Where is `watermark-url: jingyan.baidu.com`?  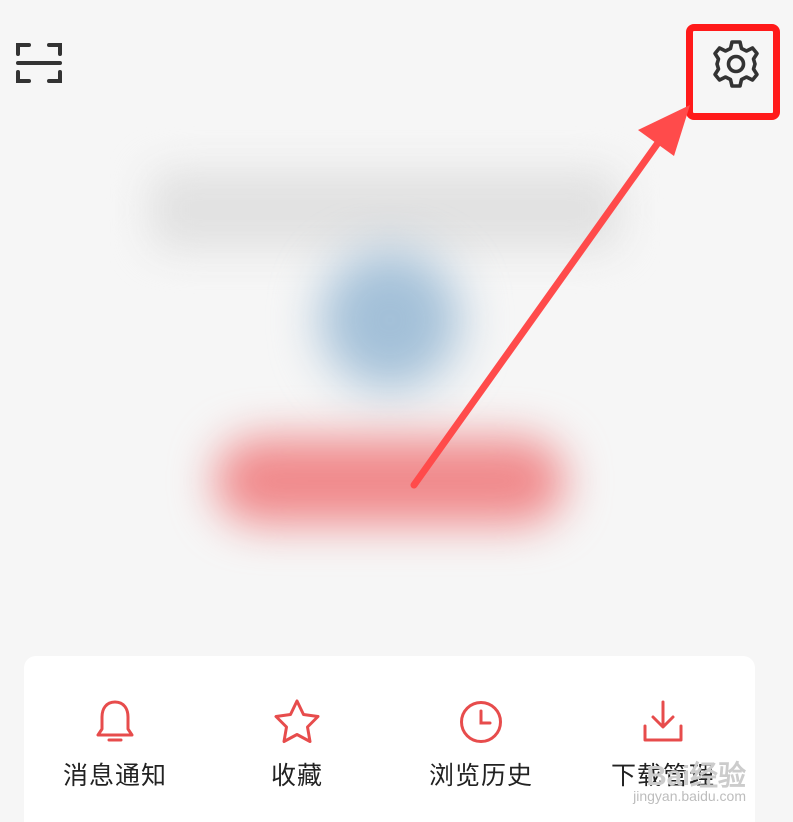 watermark-url: jingyan.baidu.com is located at coordinates (689, 796).